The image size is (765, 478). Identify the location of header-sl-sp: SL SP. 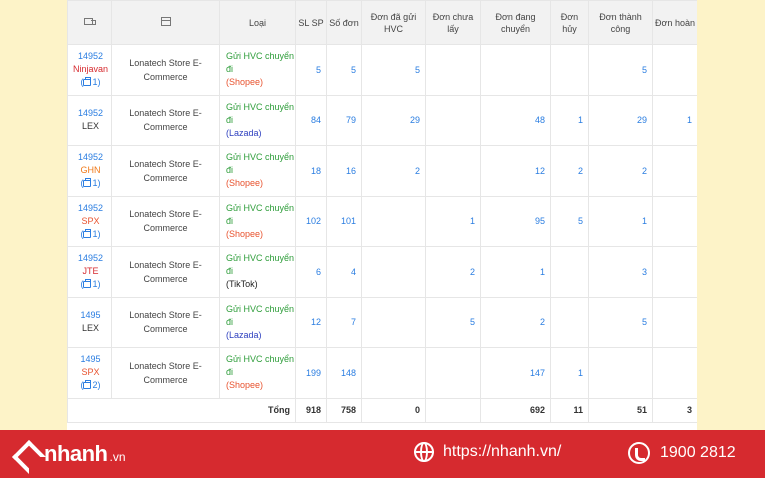
(311, 22).